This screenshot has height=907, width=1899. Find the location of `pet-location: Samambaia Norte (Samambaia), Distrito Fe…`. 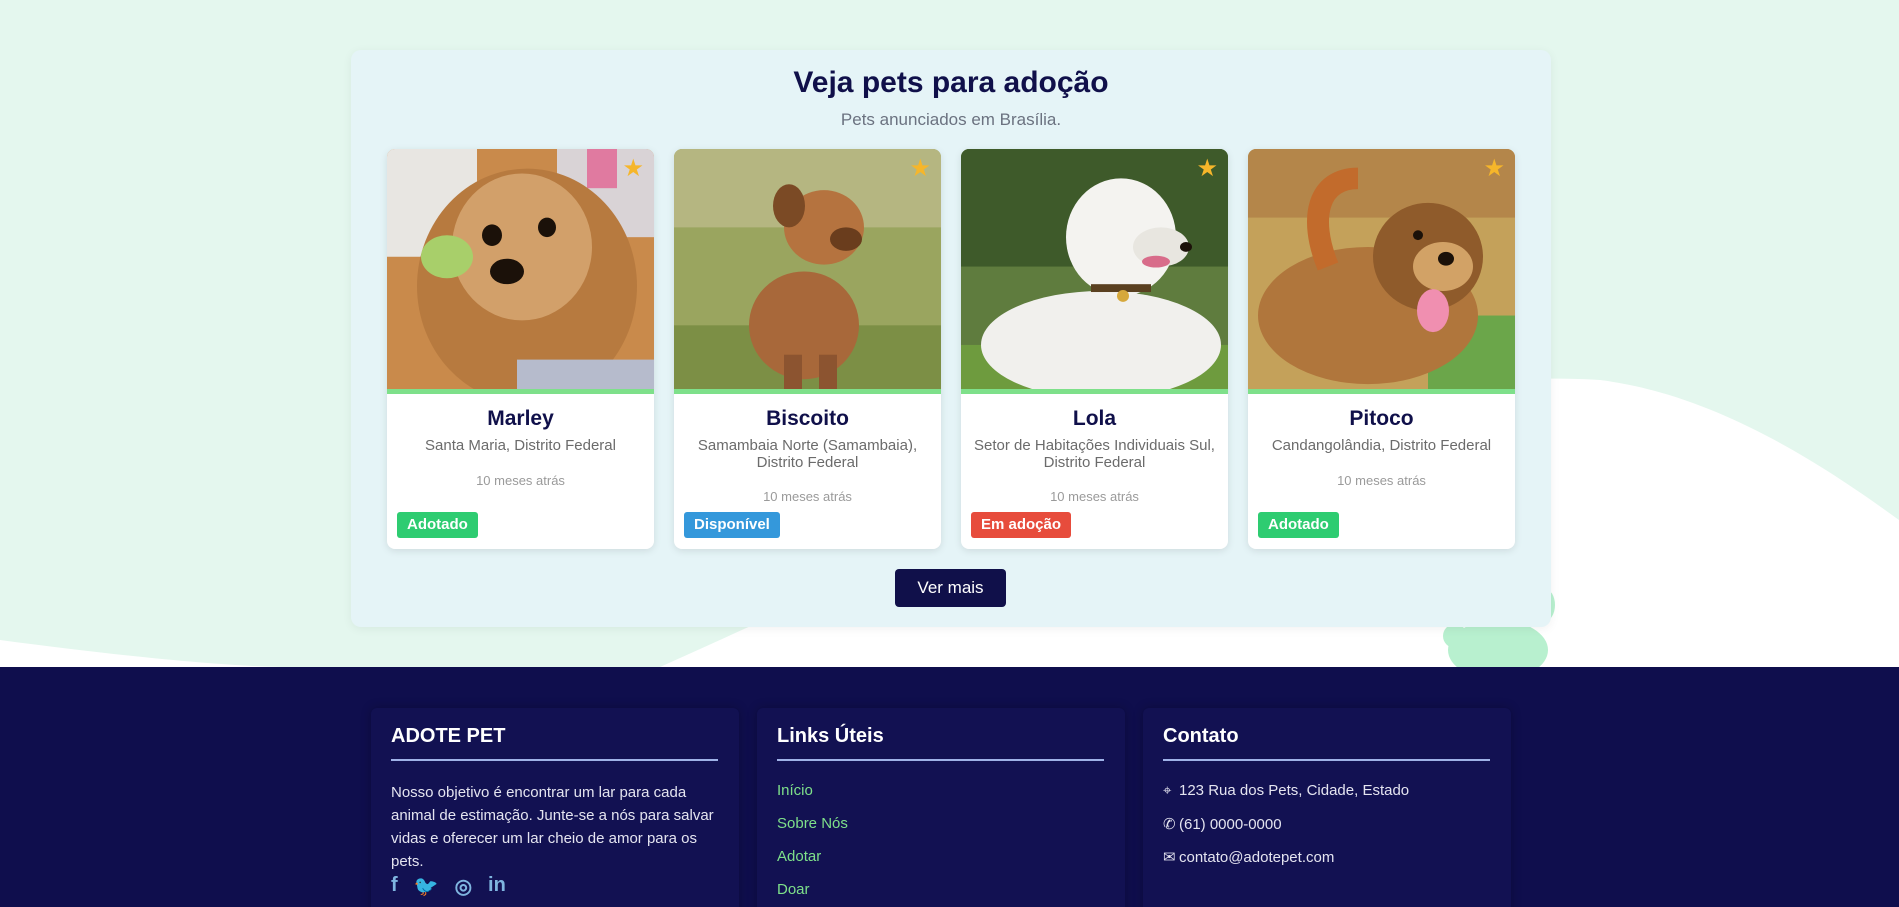

pet-location: Samambaia Norte (Samambaia), Distrito Fe… is located at coordinates (807, 454).